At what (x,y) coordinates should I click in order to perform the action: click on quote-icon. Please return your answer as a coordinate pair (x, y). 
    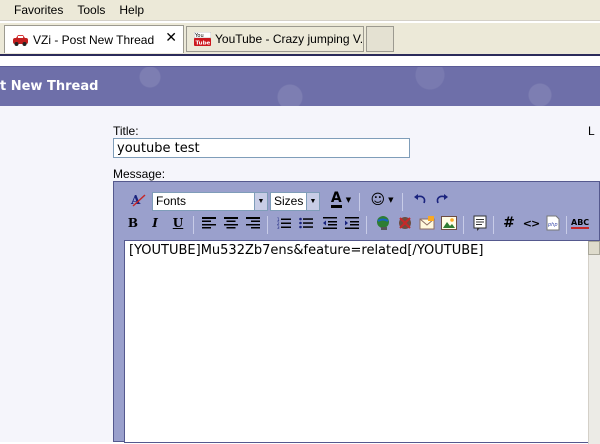
    Looking at the image, I should click on (480, 223).